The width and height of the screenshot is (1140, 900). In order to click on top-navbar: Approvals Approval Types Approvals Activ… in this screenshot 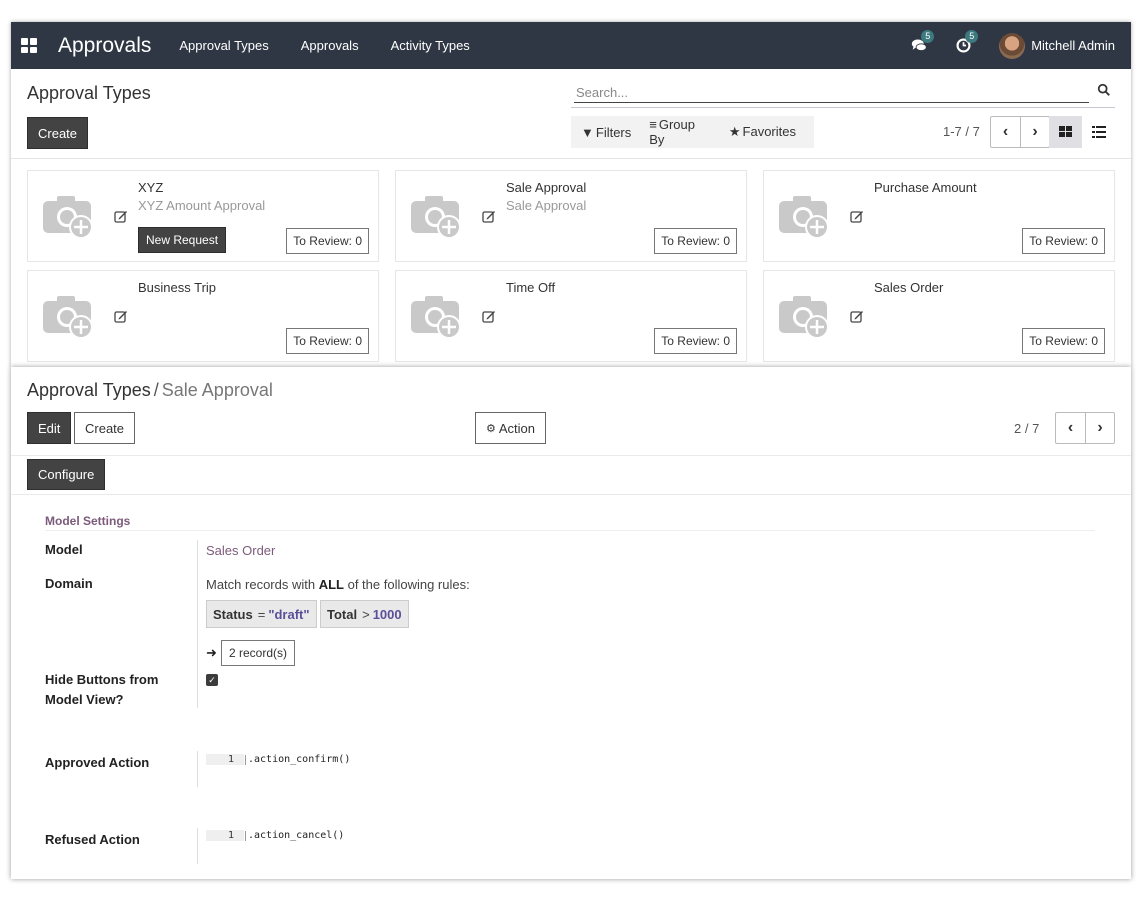, I will do `click(571, 45)`.